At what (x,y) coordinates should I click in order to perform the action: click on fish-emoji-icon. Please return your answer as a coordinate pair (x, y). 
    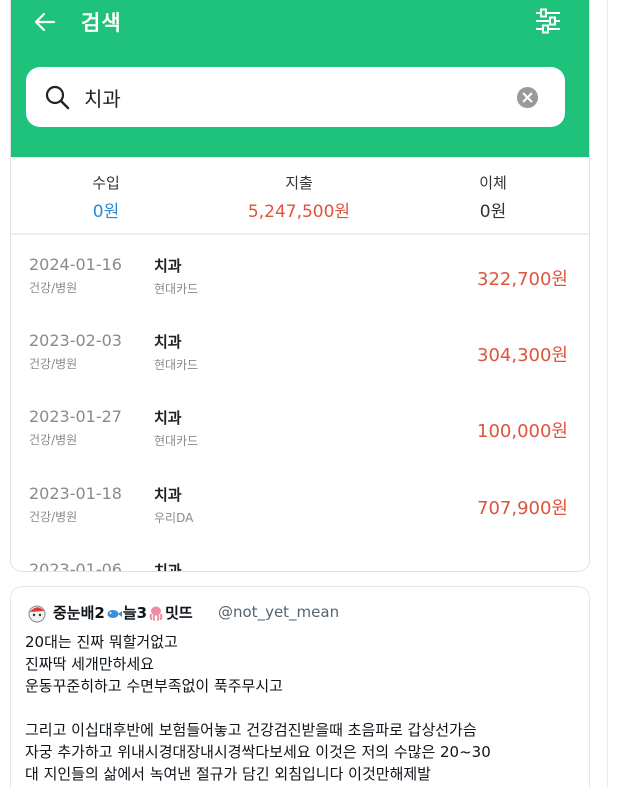
    Looking at the image, I should click on (114, 614).